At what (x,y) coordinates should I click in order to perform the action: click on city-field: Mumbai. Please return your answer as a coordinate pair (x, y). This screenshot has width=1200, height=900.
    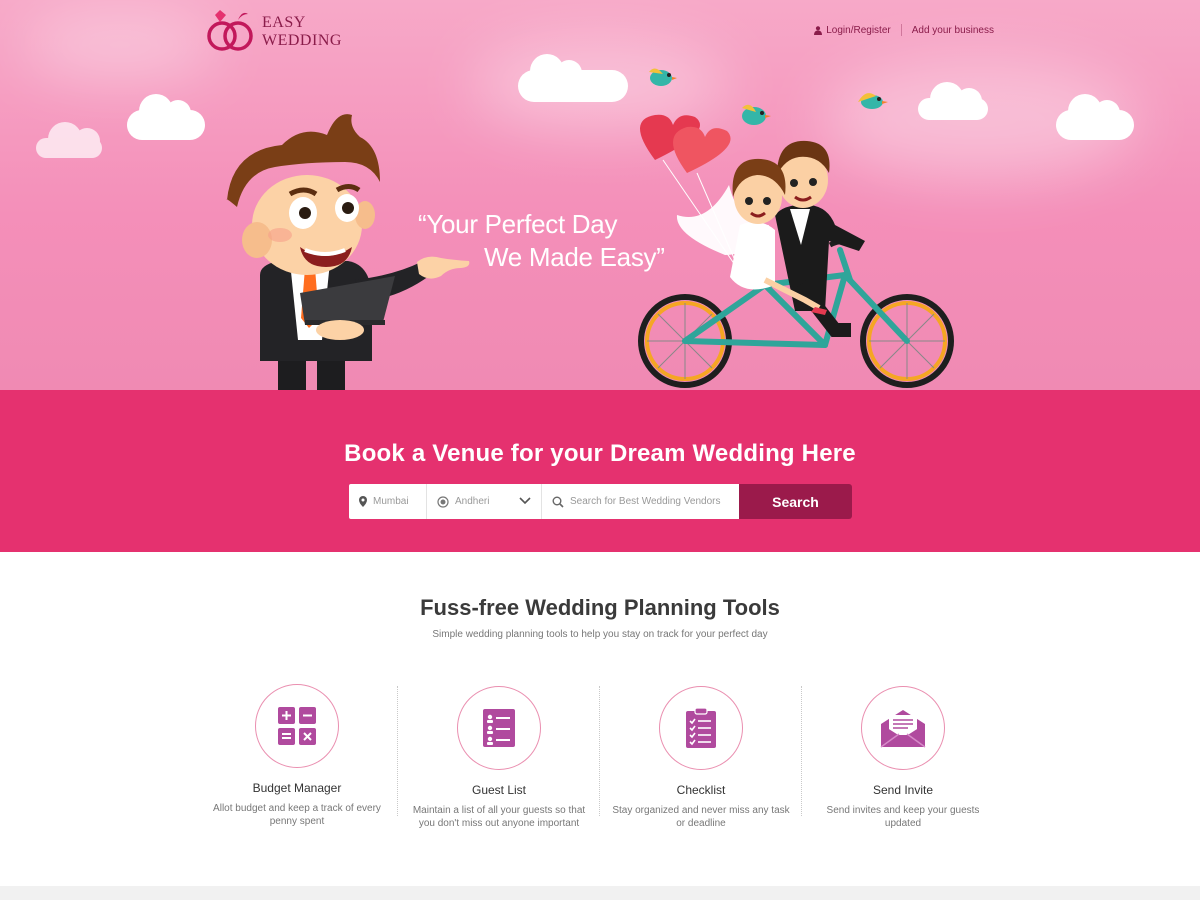
    Looking at the image, I should click on (388, 501).